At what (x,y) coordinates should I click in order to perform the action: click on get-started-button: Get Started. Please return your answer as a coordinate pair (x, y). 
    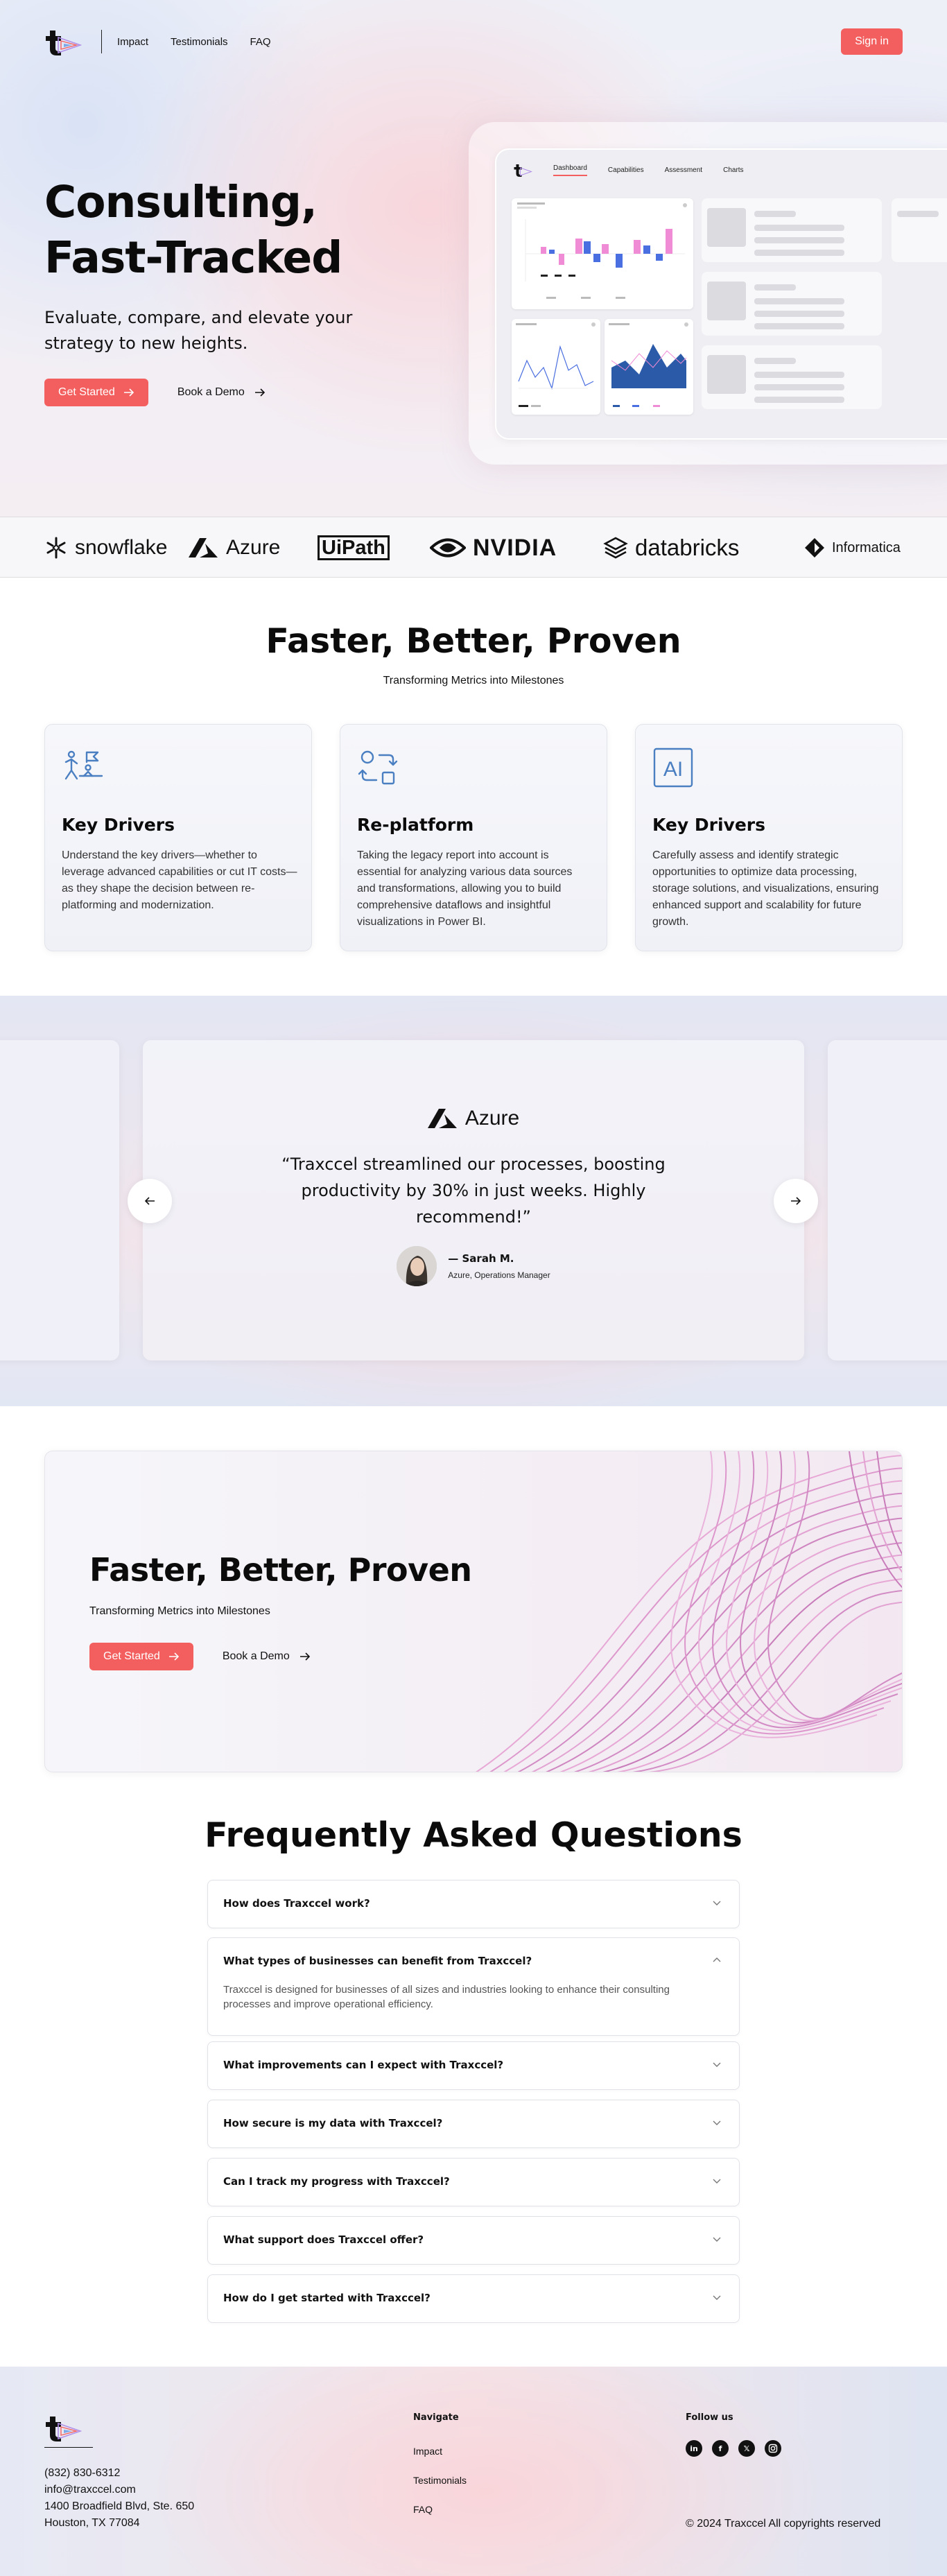
    Looking at the image, I should click on (96, 392).